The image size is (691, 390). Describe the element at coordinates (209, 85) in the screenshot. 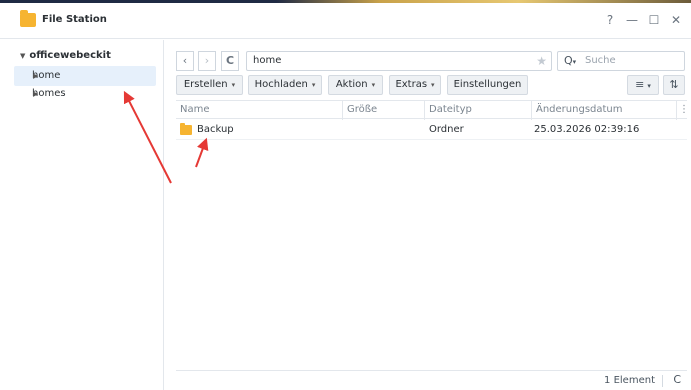

I see `create-button: Erstellen ▾` at that location.